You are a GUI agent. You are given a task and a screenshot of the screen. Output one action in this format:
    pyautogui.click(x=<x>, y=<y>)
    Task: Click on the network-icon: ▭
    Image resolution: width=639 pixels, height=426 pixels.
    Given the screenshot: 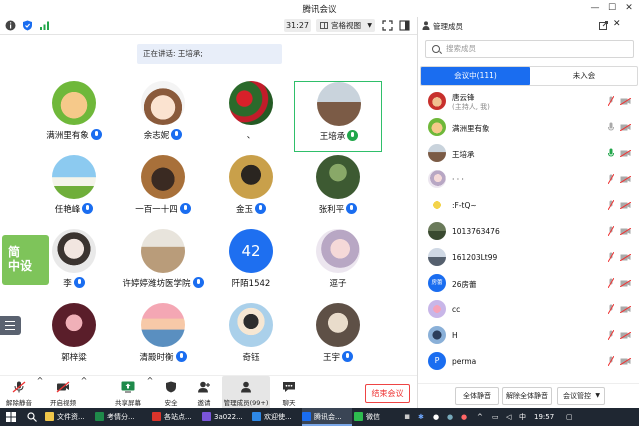 What is the action you would take?
    pyautogui.click(x=497, y=417)
    